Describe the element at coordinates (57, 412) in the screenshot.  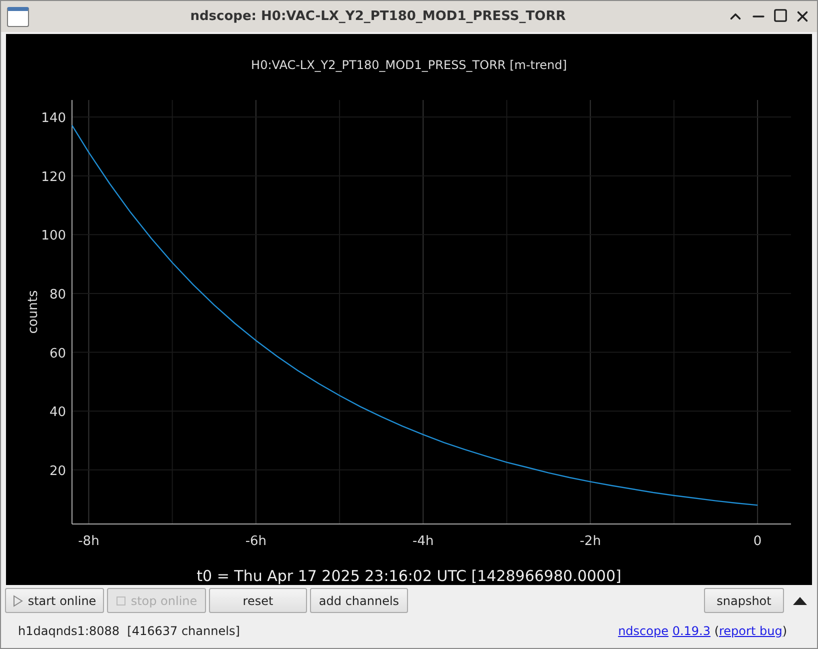
I see `y-tick-label: 40` at that location.